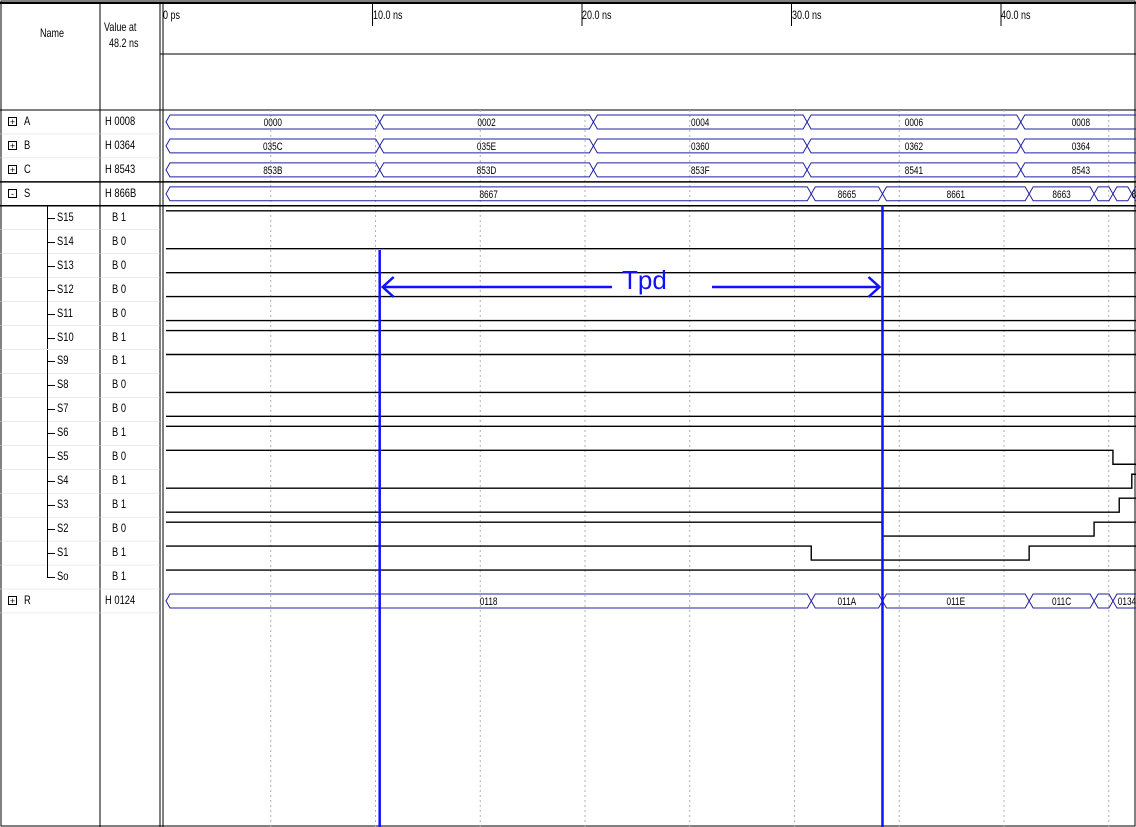 The image size is (1136, 827). What do you see at coordinates (120, 144) in the screenshot?
I see `signal-value: H 0364` at bounding box center [120, 144].